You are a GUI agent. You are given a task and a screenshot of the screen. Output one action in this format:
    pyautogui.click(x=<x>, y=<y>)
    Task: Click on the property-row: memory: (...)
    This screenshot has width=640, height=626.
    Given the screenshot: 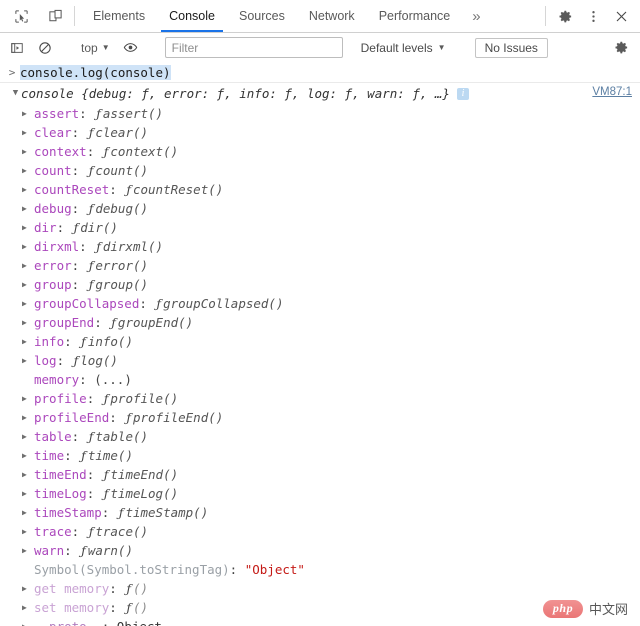 What is the action you would take?
    pyautogui.click(x=320, y=379)
    